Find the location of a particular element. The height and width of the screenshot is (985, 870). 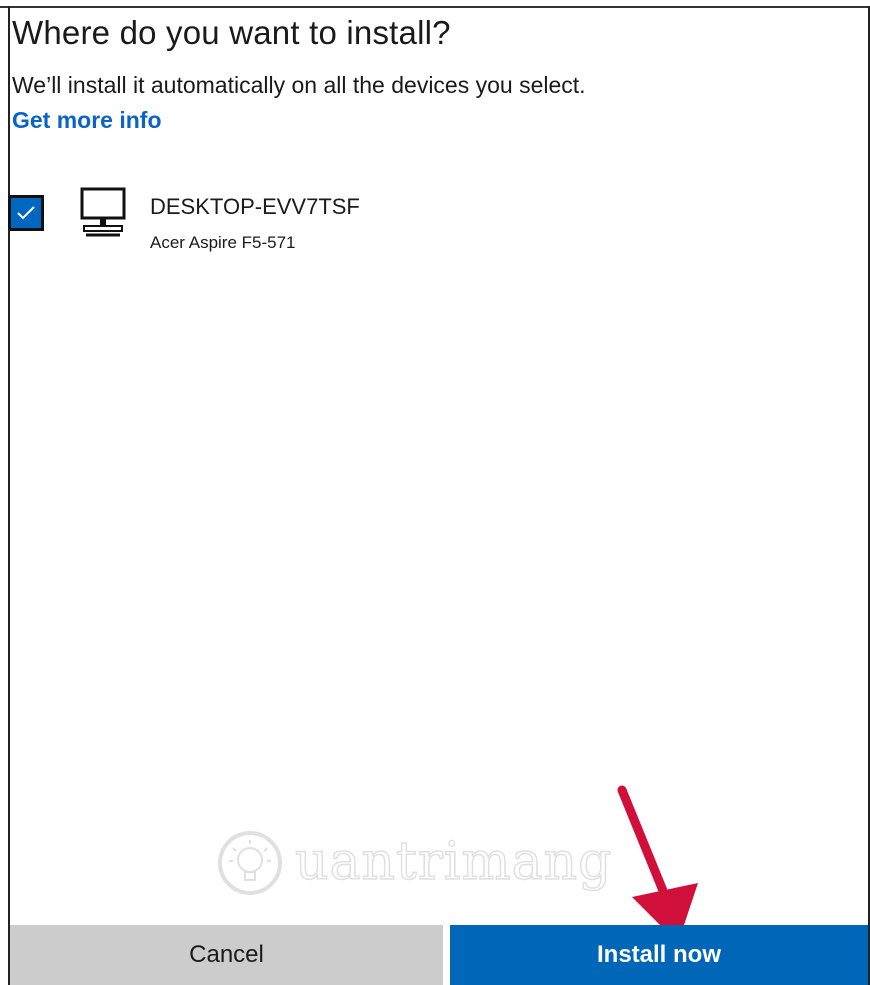

window-left-border is located at coordinates (9, 495).